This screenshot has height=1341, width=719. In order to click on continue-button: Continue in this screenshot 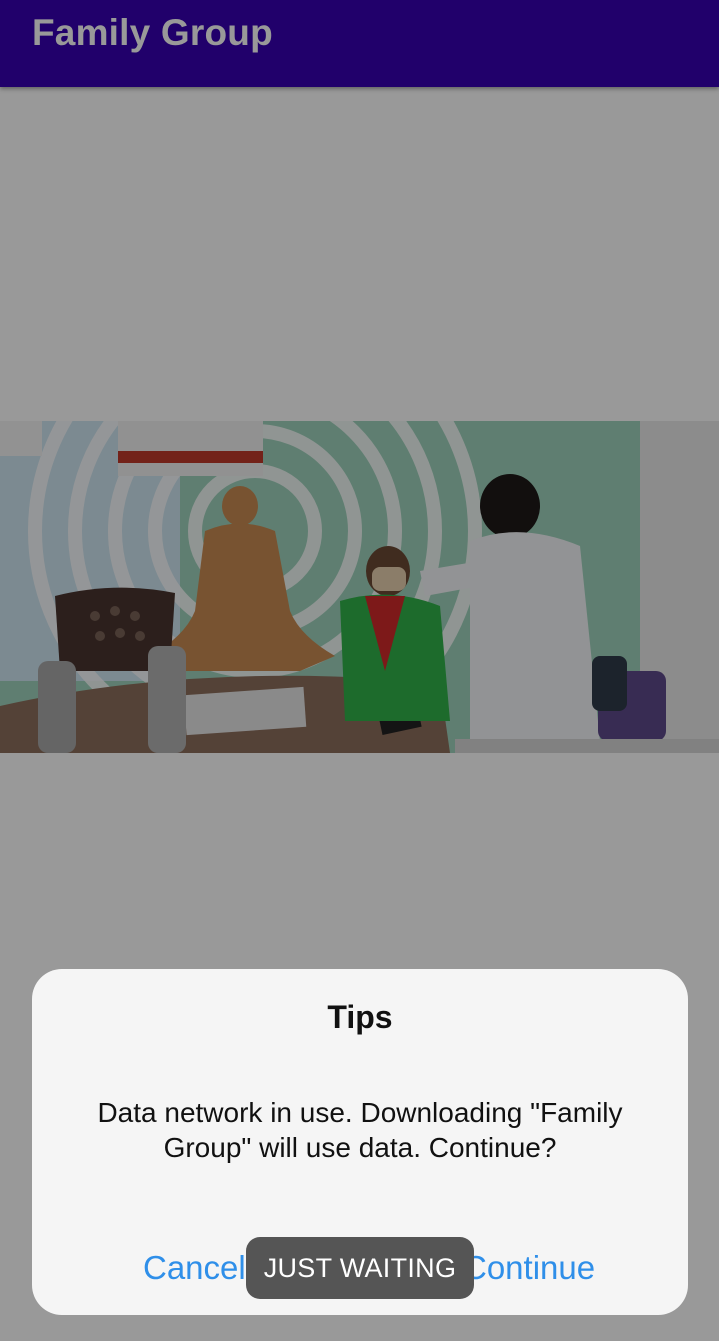, I will do `click(529, 1268)`.